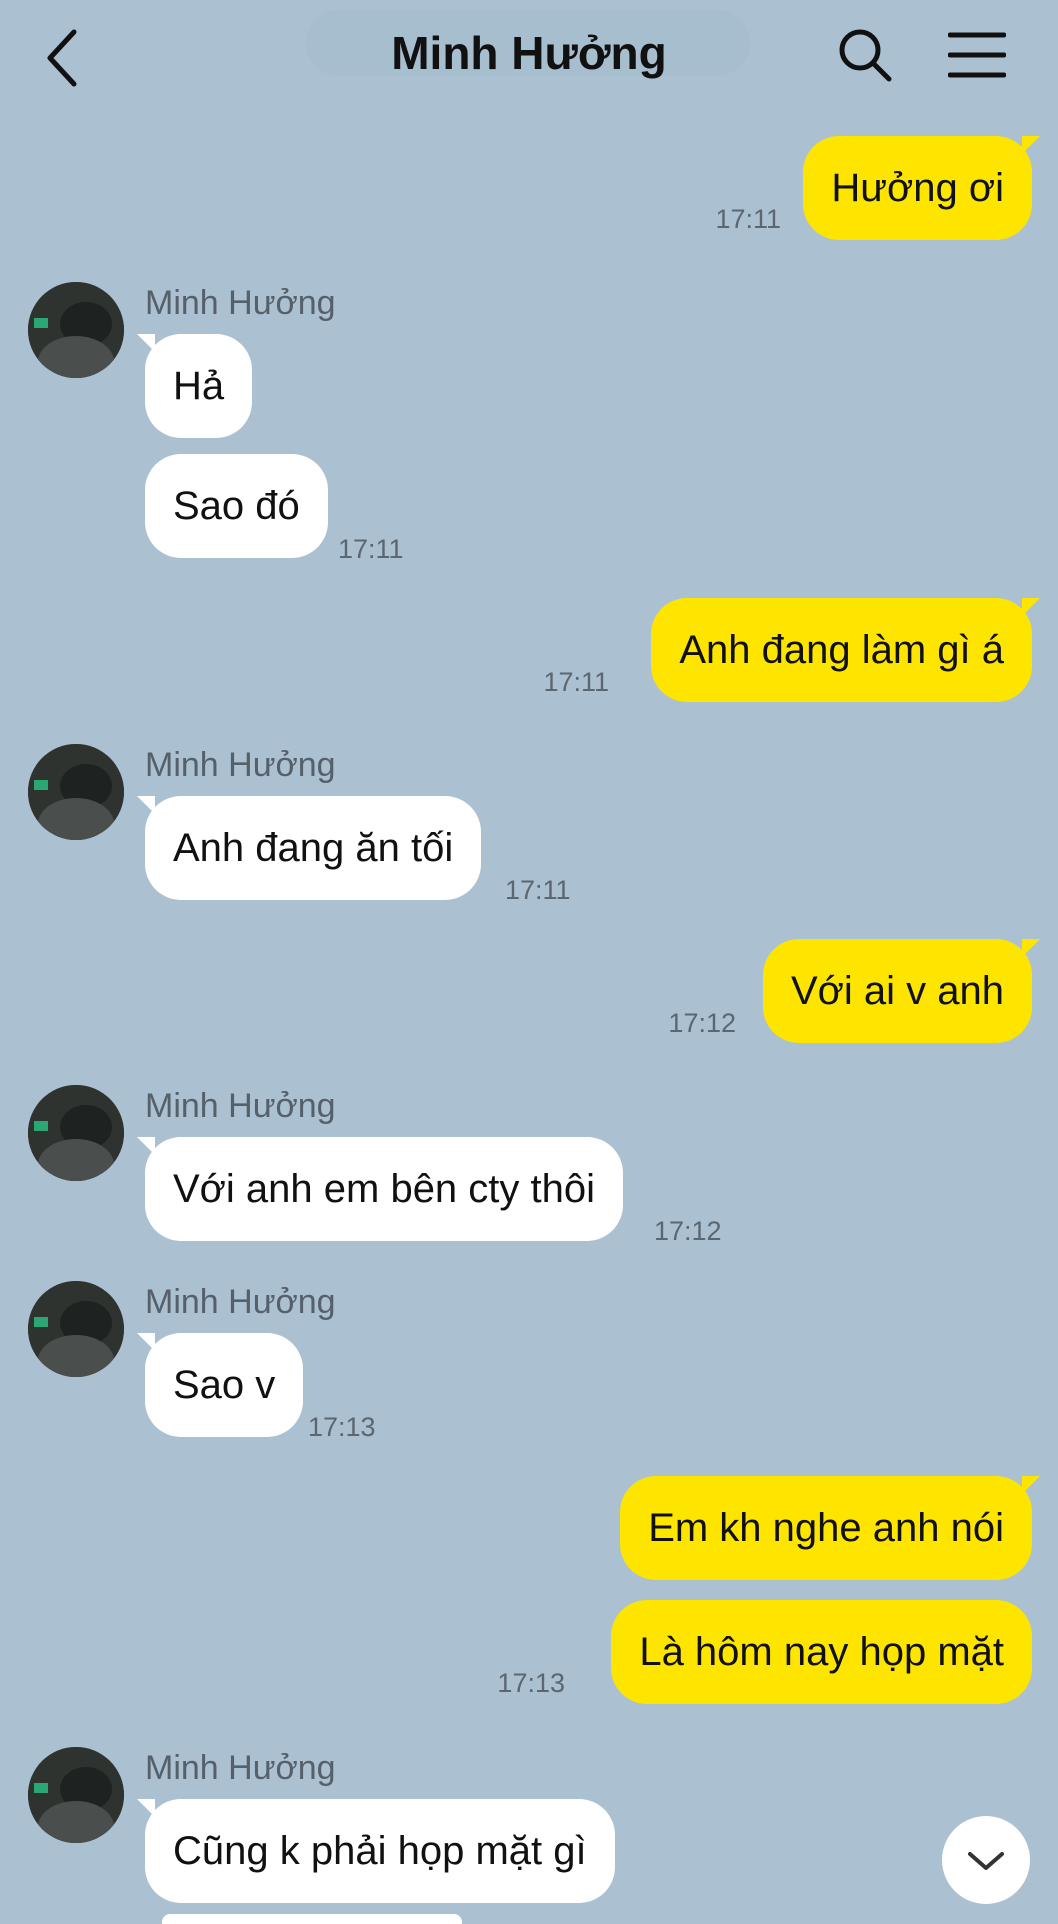  I want to click on message-bubble-outgoing: Với ai v anh, so click(901, 991).